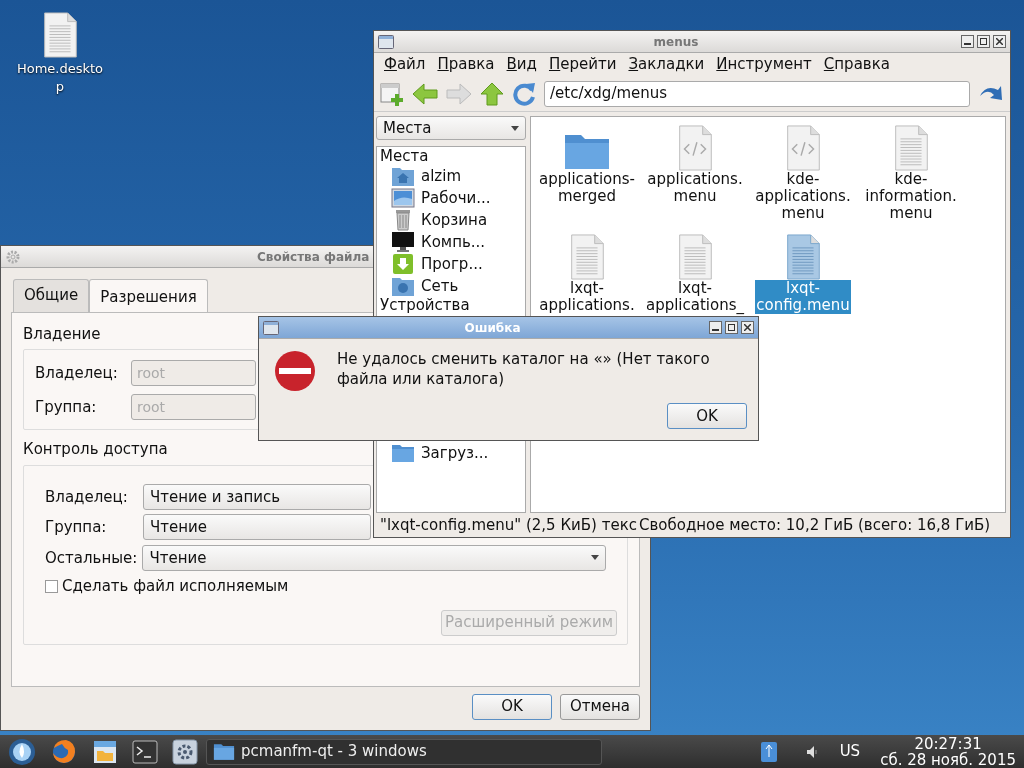 Image resolution: width=1024 pixels, height=768 pixels. What do you see at coordinates (524, 93) in the screenshot?
I see `reload-icon` at bounding box center [524, 93].